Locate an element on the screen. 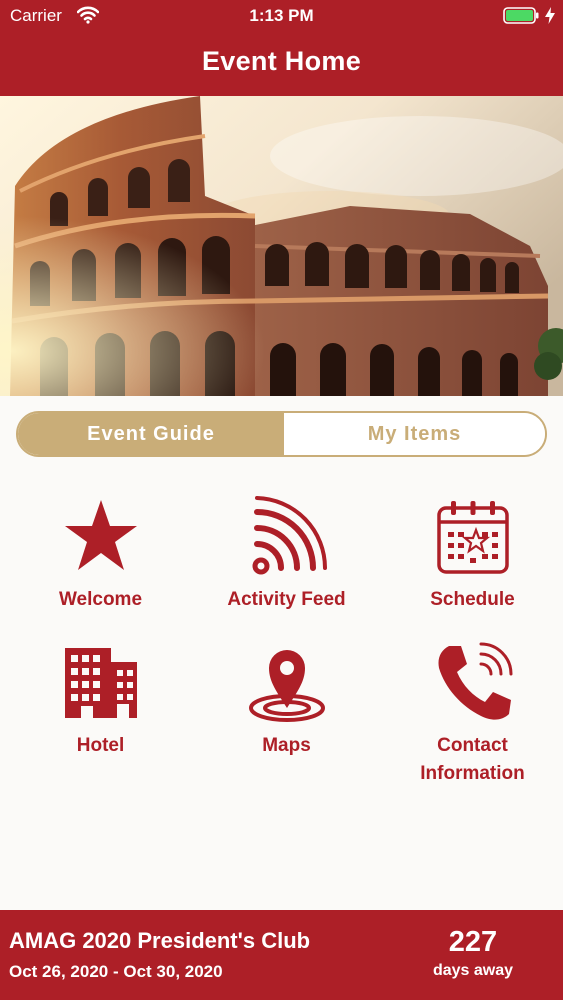  menu-item-hotel: Hotel is located at coordinates (100, 712).